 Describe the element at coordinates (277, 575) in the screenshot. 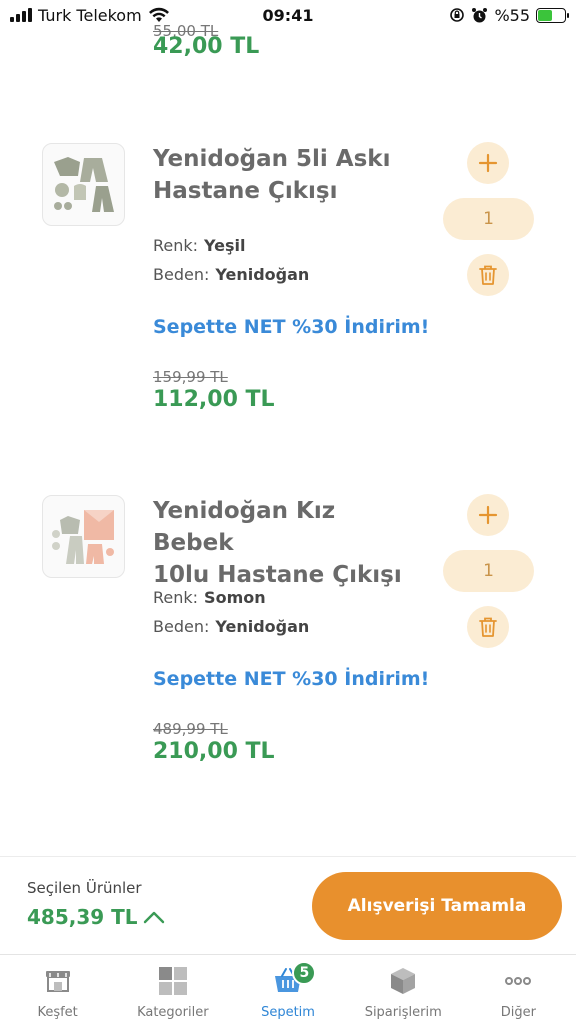

I see `product-title-line2: 10lu Hastane Çıkışı` at that location.